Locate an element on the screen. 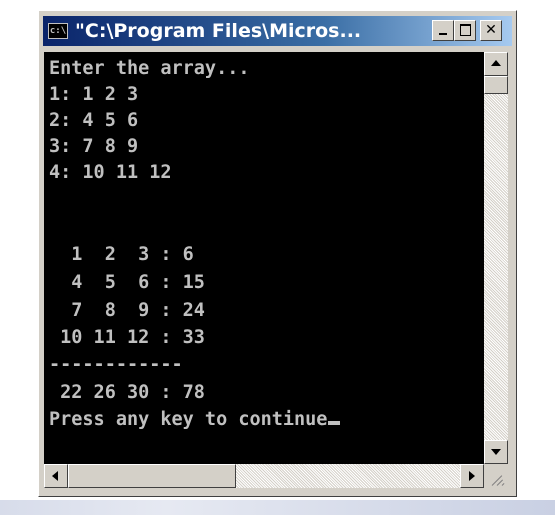  text-cursor is located at coordinates (334, 423).